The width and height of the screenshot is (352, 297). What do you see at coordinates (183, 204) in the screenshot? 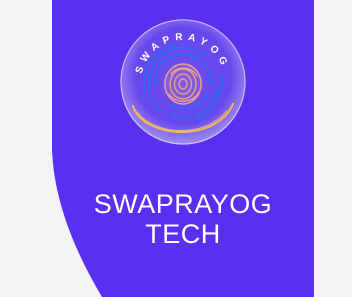
I see `brand-name-line1: SWAPRAYOG` at bounding box center [183, 204].